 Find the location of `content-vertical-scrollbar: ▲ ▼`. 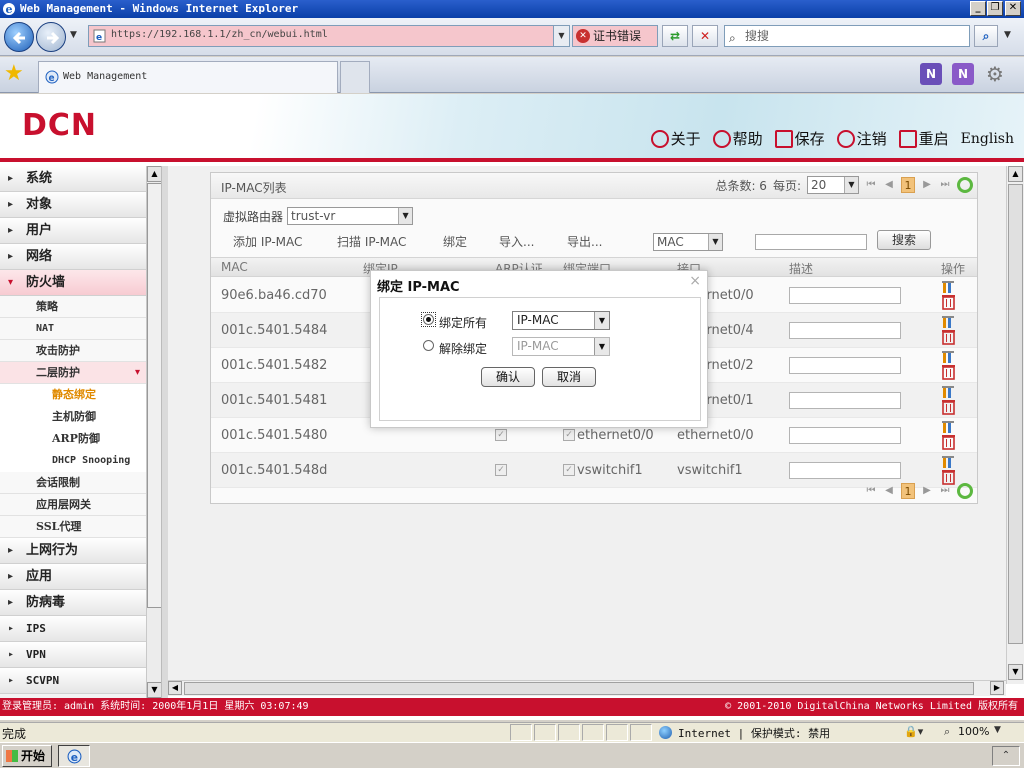

content-vertical-scrollbar: ▲ ▼ is located at coordinates (1015, 425).